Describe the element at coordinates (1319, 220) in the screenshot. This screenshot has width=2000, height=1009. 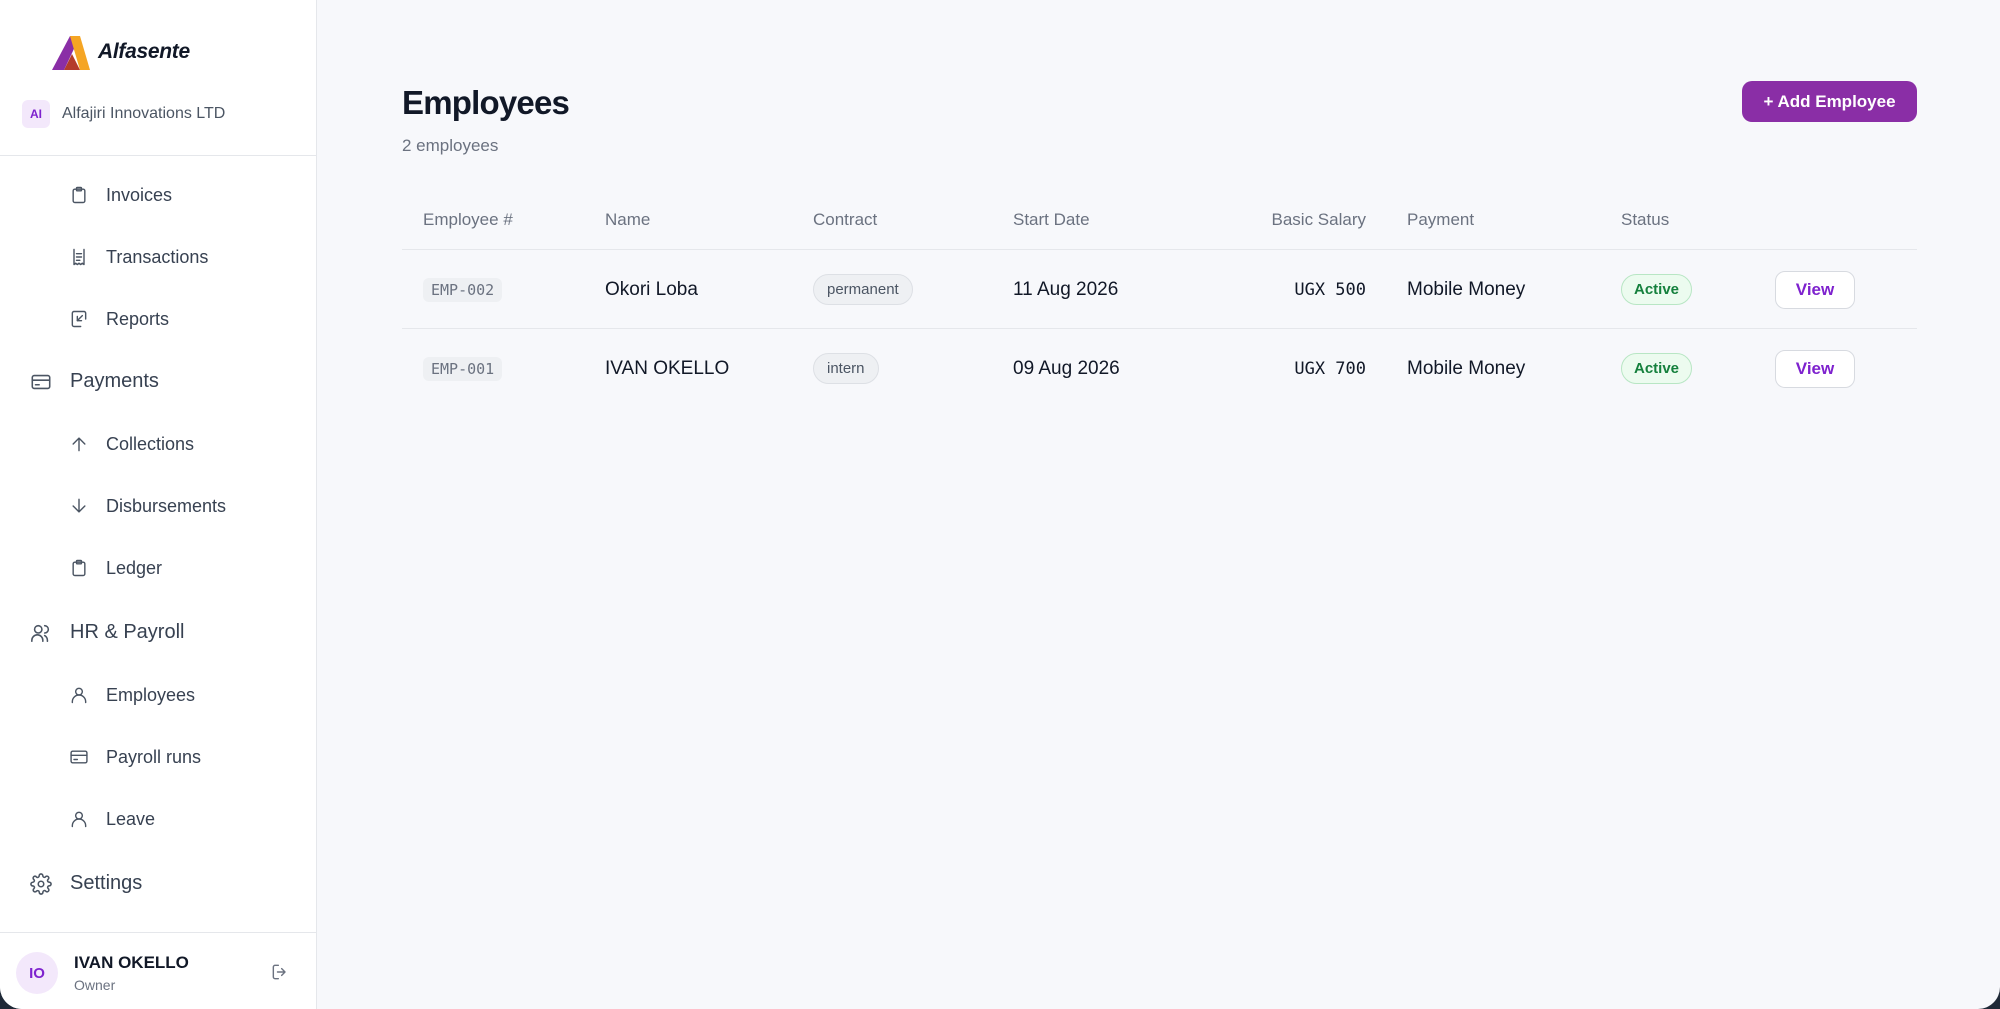
I see `column-header-basic-salary: Basic Salary` at that location.